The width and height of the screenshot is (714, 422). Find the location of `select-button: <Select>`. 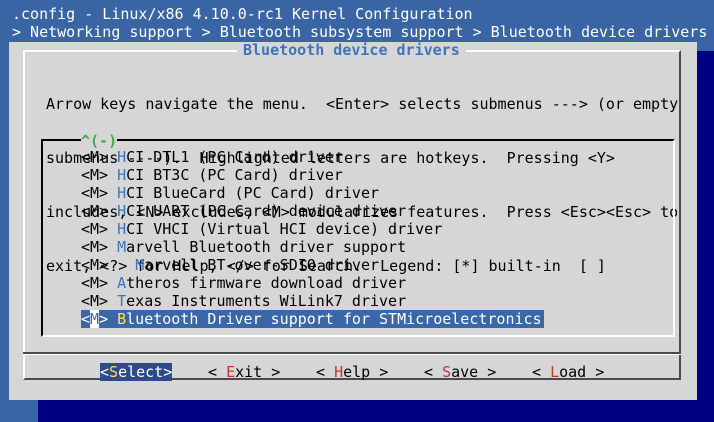

select-button: <Select> is located at coordinates (136, 372).